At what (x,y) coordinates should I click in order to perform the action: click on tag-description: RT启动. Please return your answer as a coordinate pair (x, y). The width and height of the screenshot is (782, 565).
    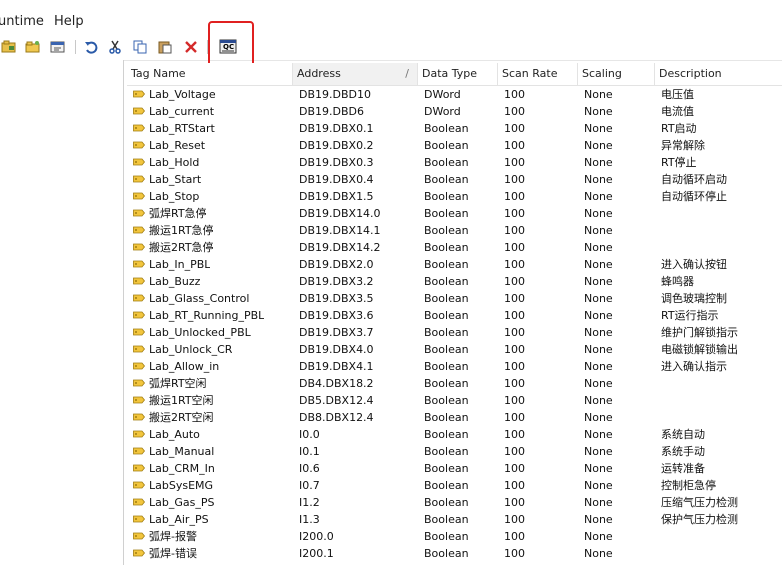
    Looking at the image, I should click on (679, 128).